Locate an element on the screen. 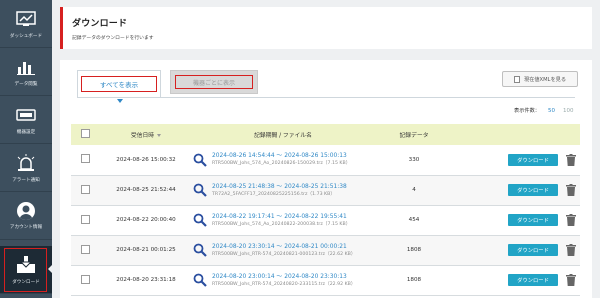  display-count-50: 50 is located at coordinates (551, 111).